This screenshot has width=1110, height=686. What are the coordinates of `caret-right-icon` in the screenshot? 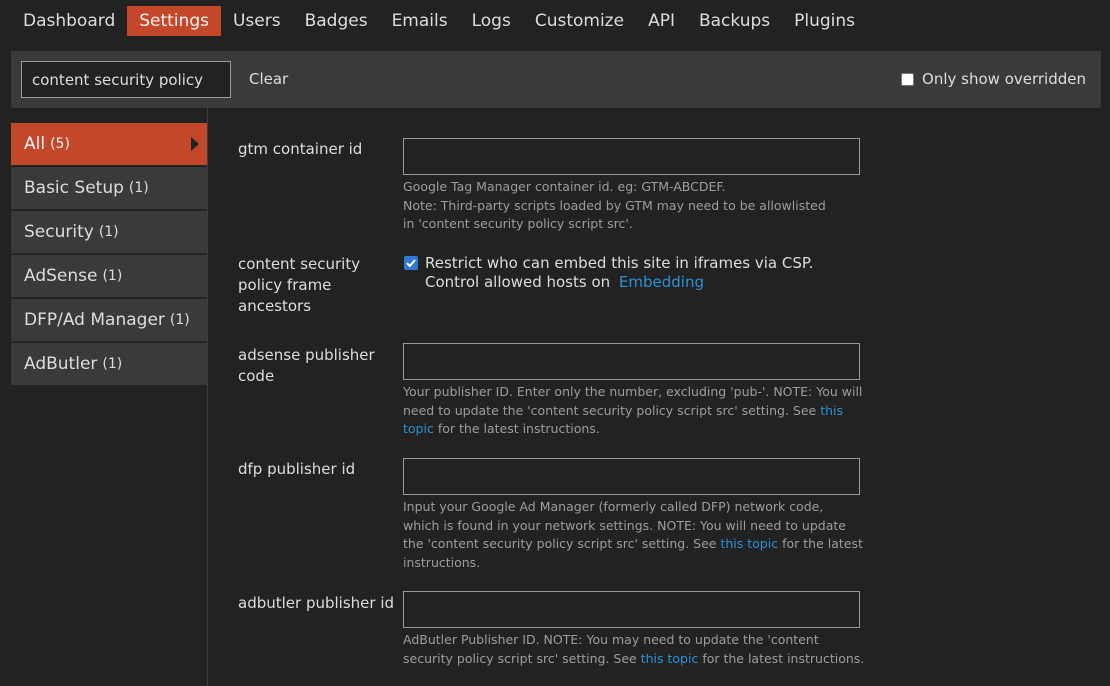 It's located at (195, 144).